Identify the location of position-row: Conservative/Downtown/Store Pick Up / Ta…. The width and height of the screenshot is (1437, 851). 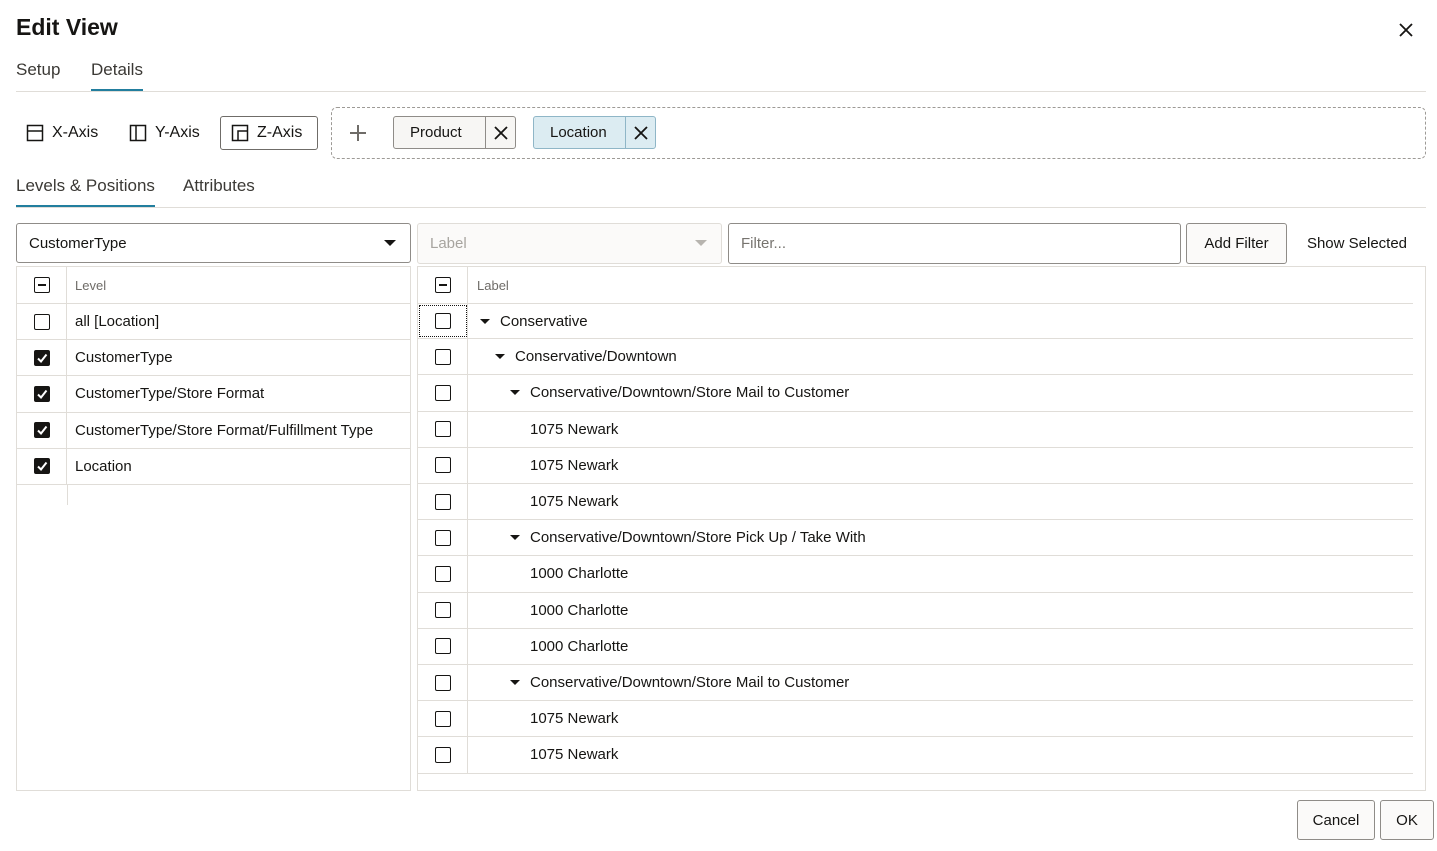
(915, 538).